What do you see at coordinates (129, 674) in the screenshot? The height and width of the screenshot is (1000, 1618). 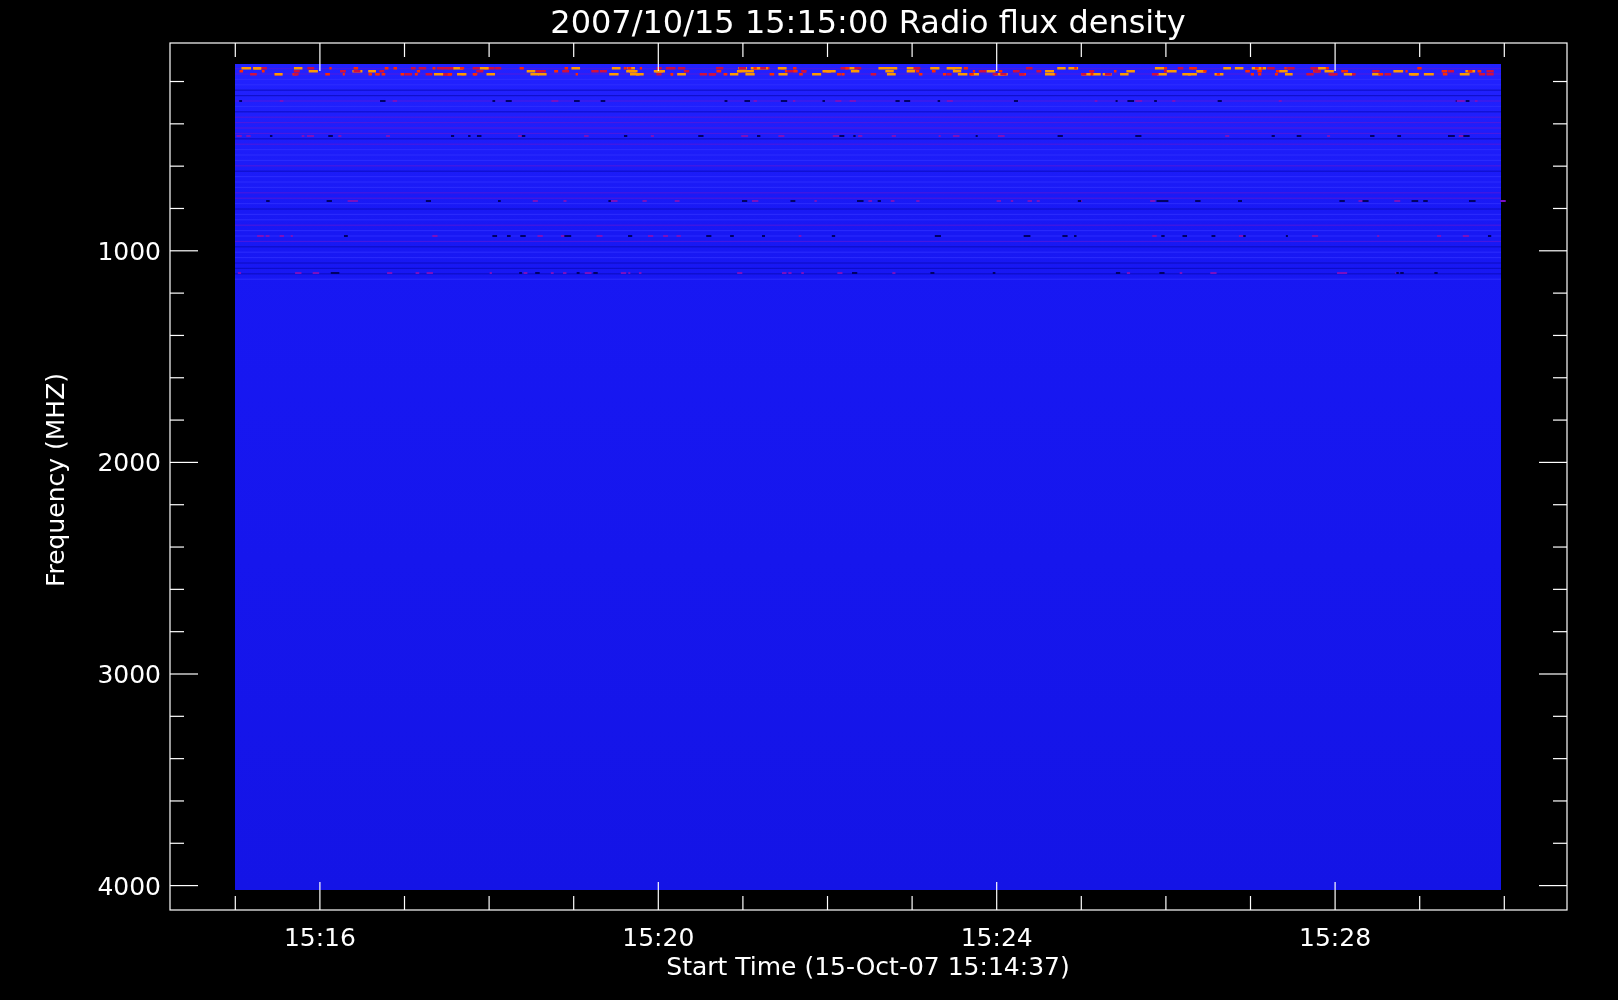 I see `tick-label: 3000` at bounding box center [129, 674].